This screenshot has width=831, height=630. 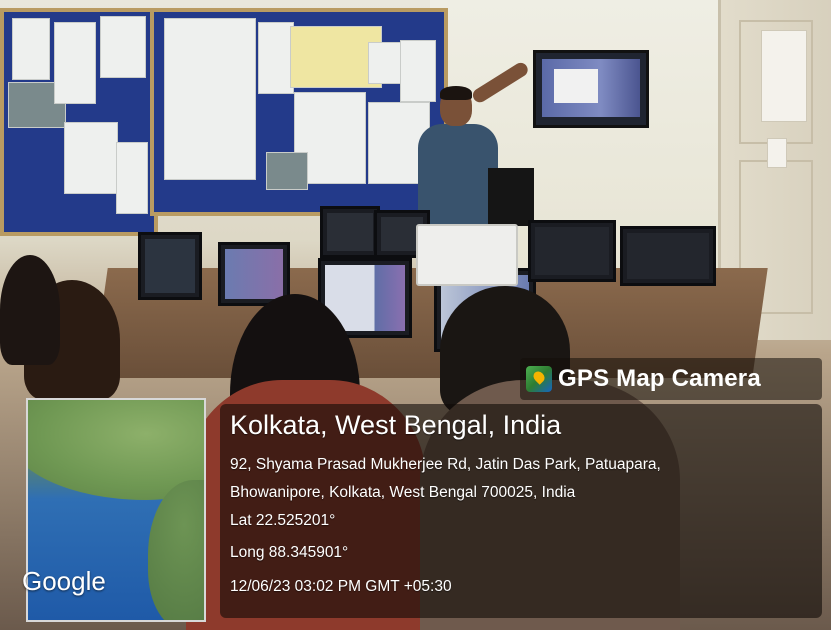 I want to click on gps-camera-header: GPS Map Camera, so click(x=671, y=379).